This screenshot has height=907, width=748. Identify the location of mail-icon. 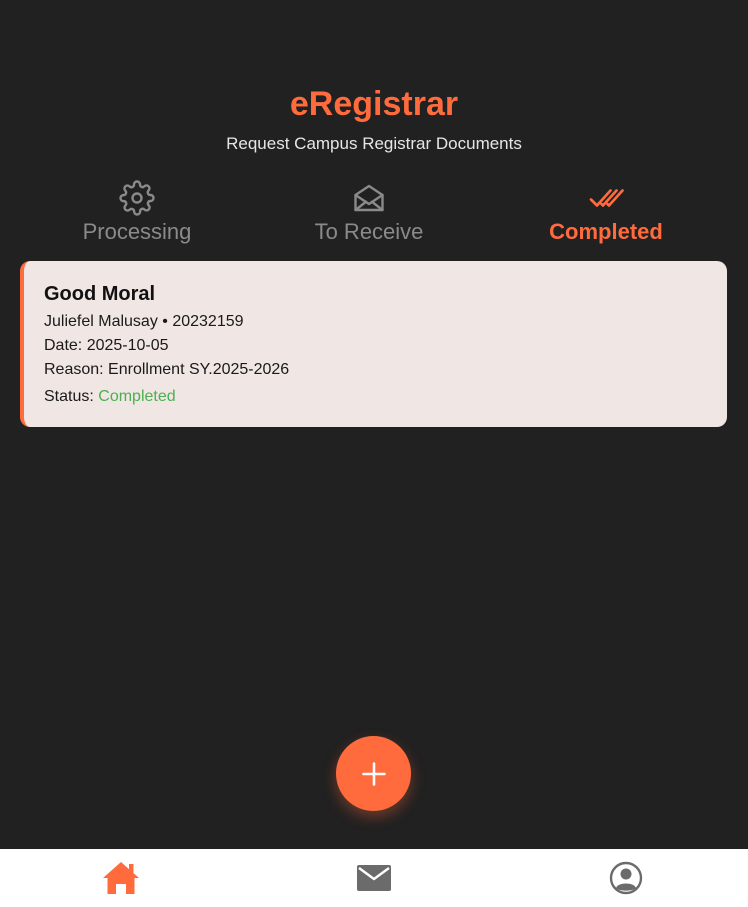
(374, 878).